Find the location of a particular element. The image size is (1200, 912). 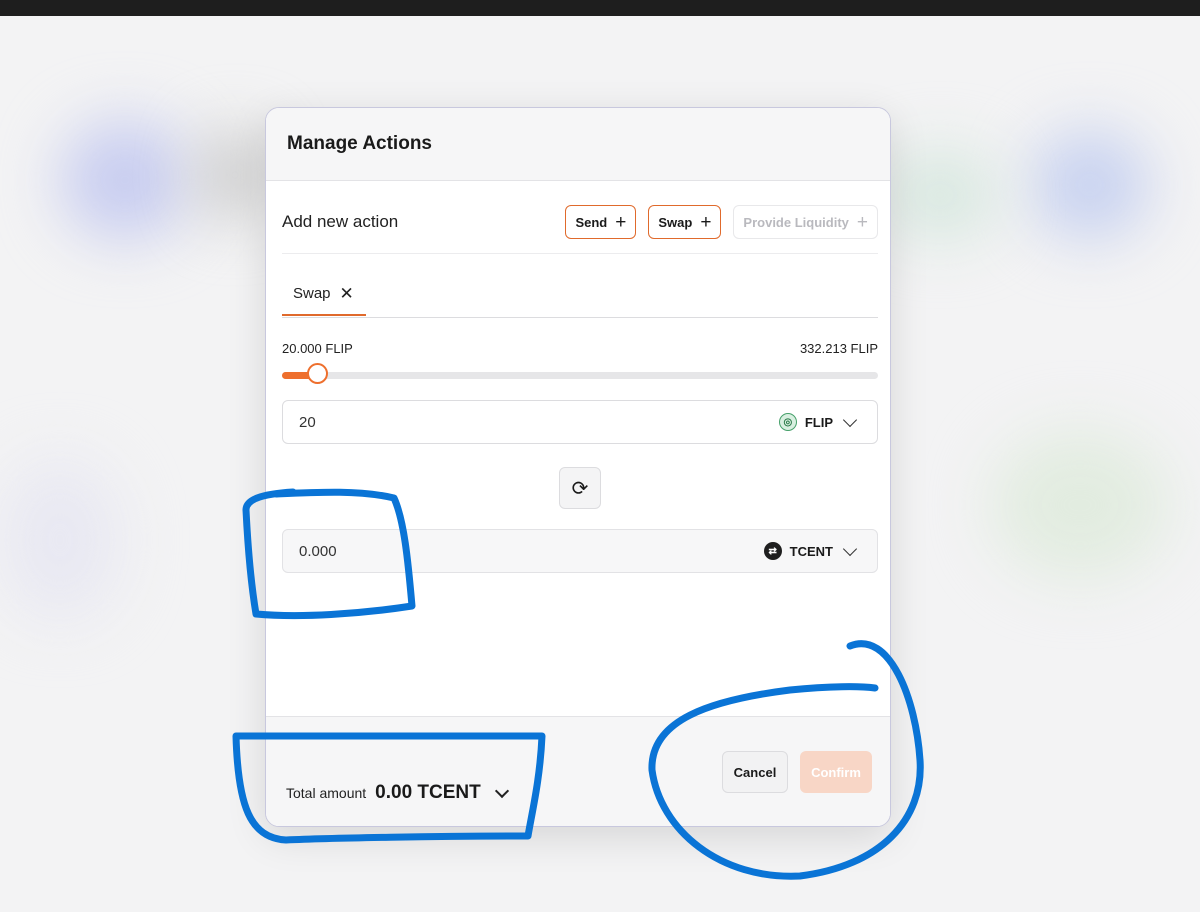

modal-title: Manage Actions is located at coordinates (578, 144).